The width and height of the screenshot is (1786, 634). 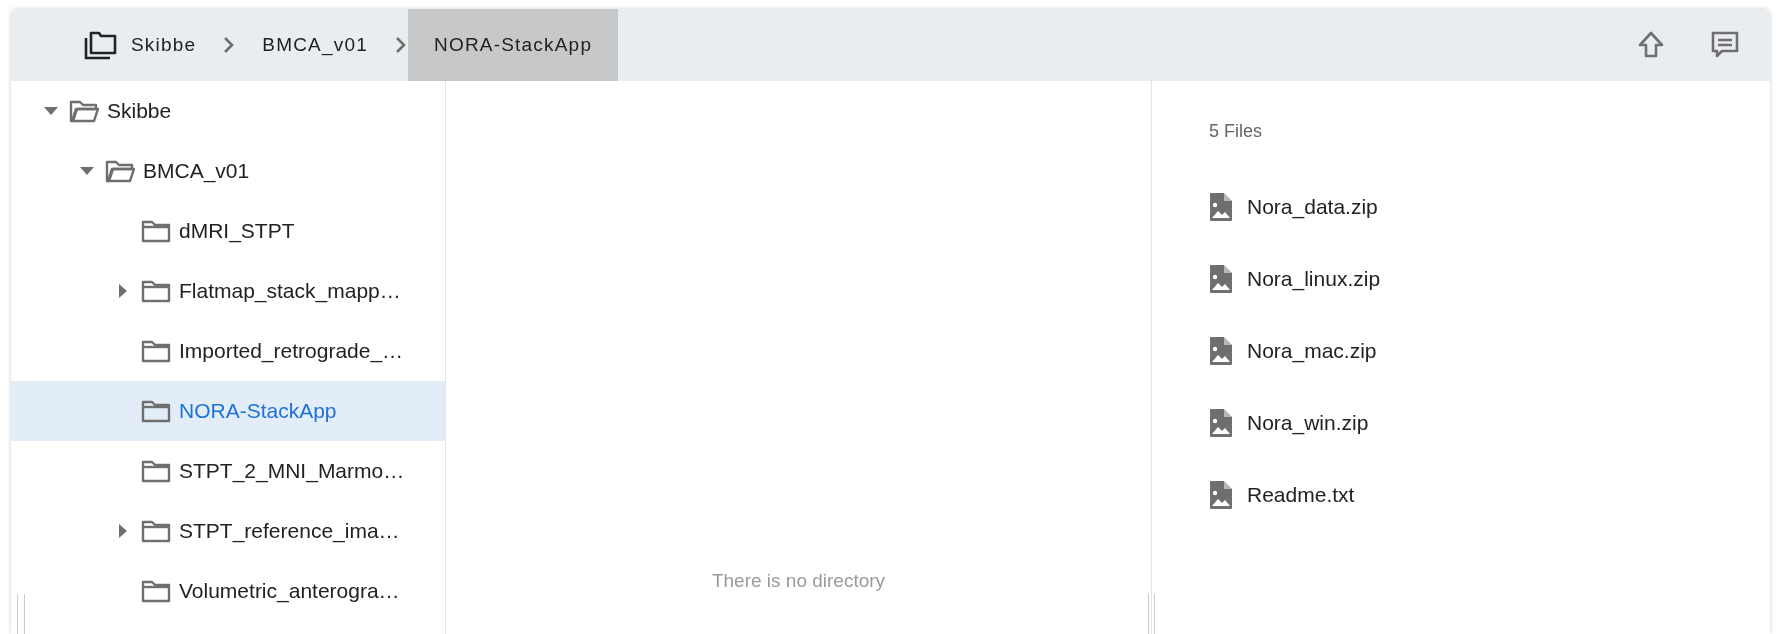 What do you see at coordinates (140, 45) in the screenshot?
I see `breadcrumb-item: Skibbe` at bounding box center [140, 45].